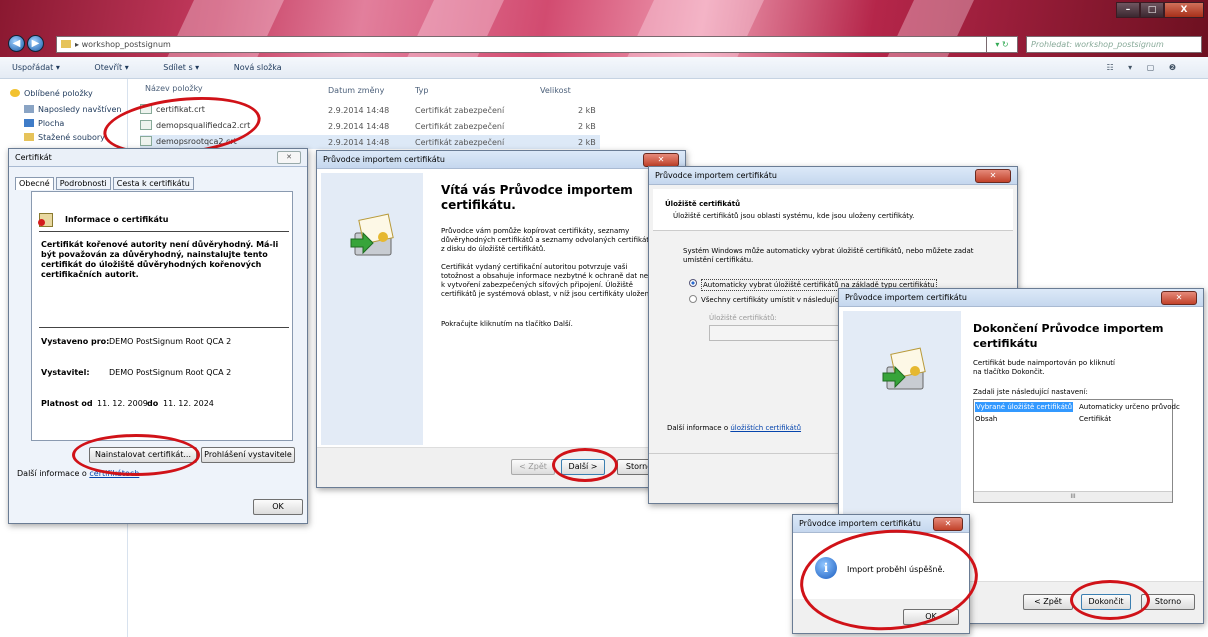 The image size is (1208, 637). I want to click on breadcrumb-path: workshop_postsignum, so click(126, 44).